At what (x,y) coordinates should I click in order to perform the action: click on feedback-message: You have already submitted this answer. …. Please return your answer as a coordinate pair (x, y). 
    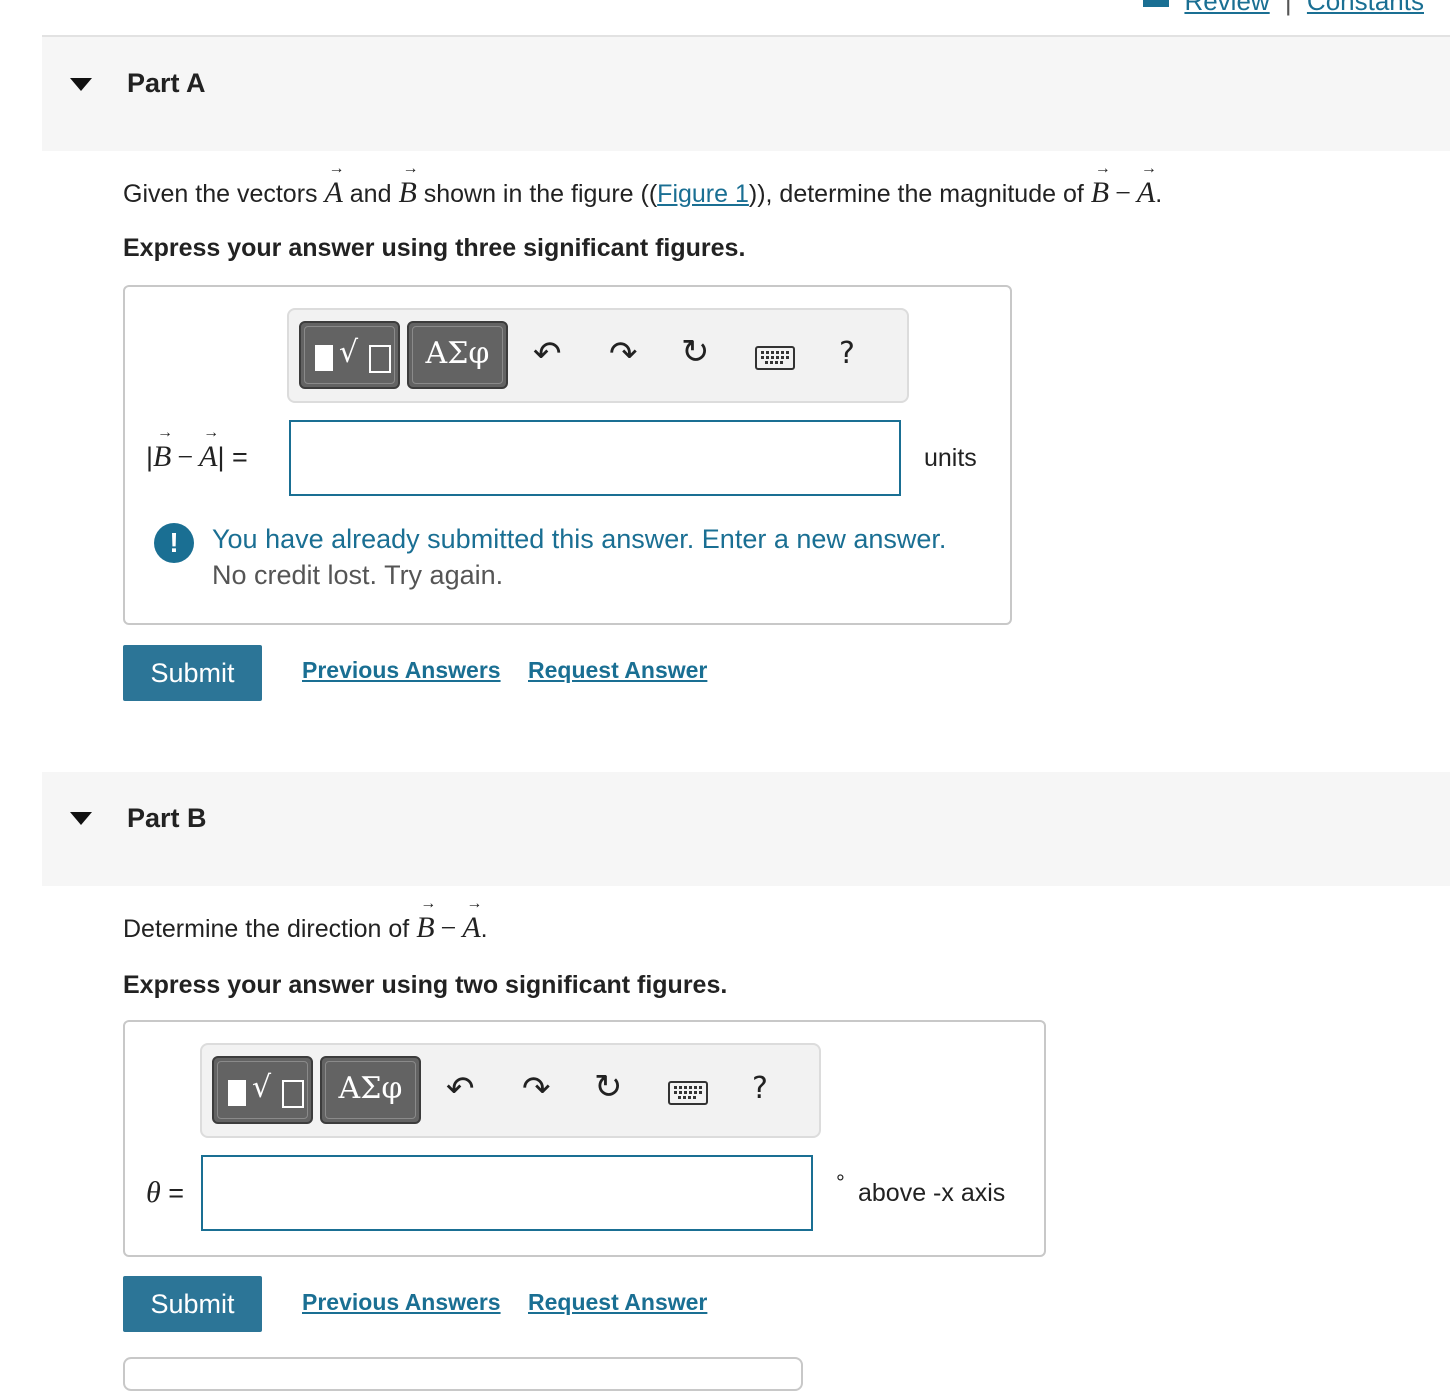
    Looking at the image, I should click on (579, 539).